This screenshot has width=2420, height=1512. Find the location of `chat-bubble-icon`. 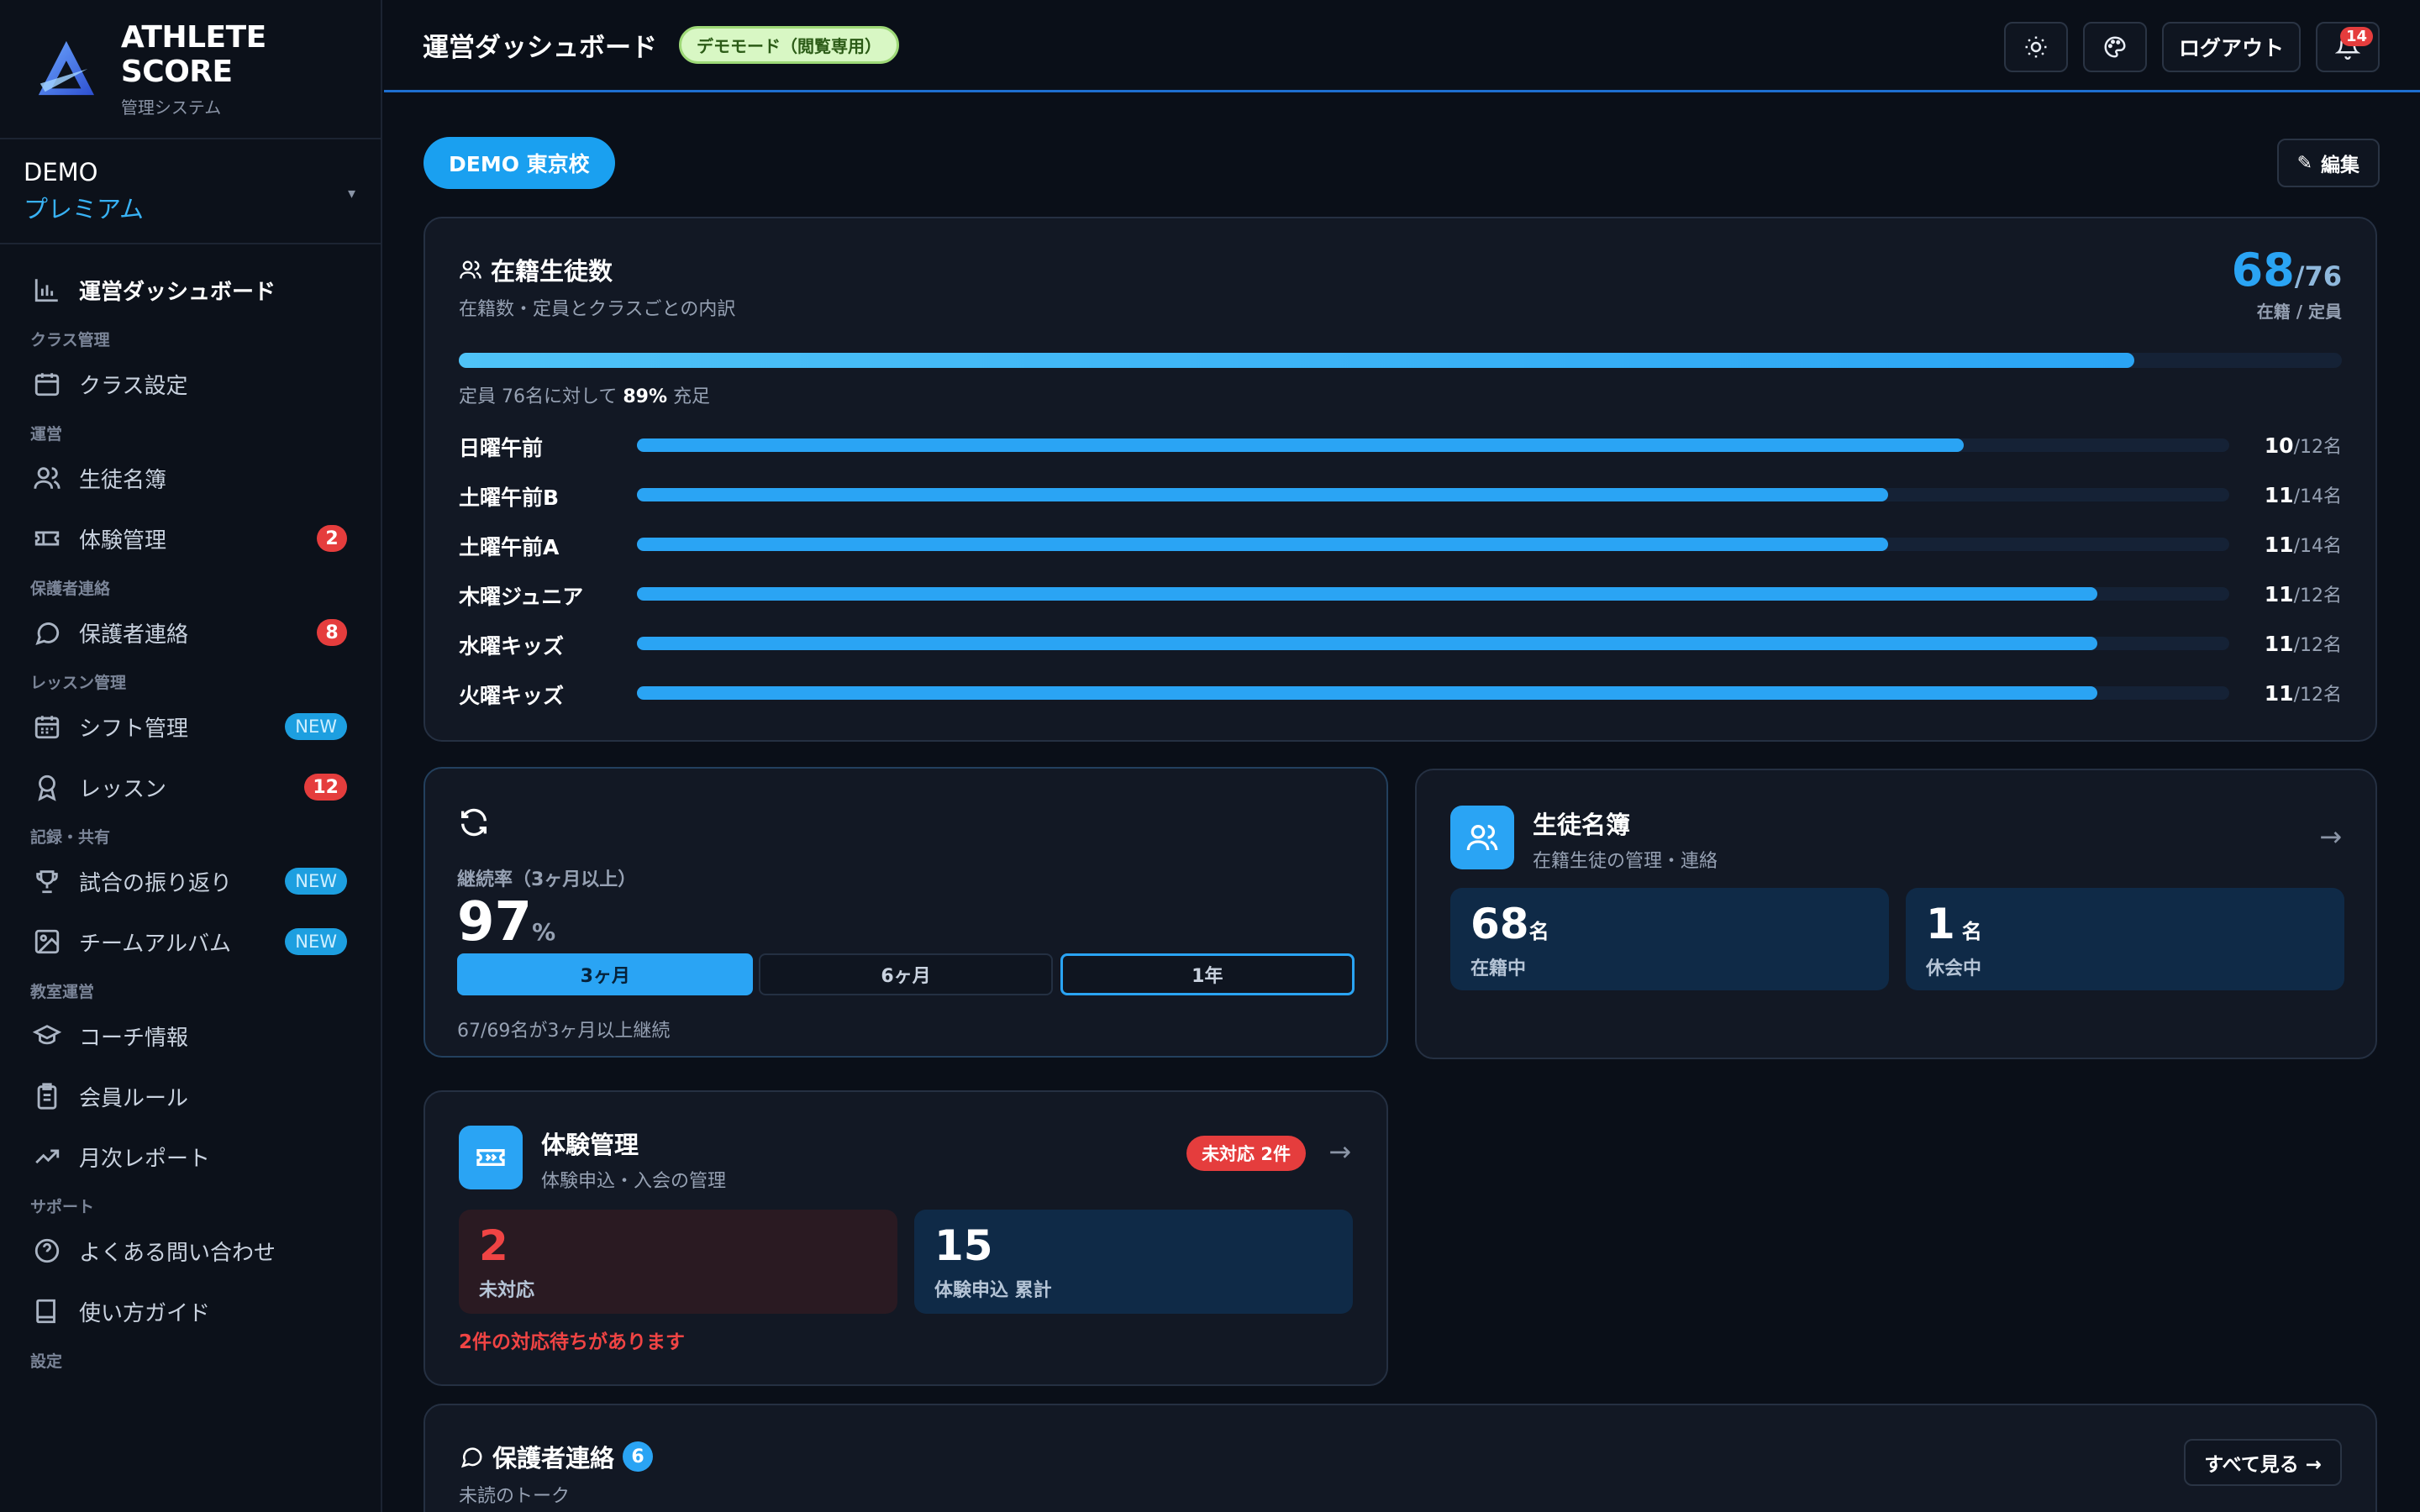

chat-bubble-icon is located at coordinates (471, 1457).